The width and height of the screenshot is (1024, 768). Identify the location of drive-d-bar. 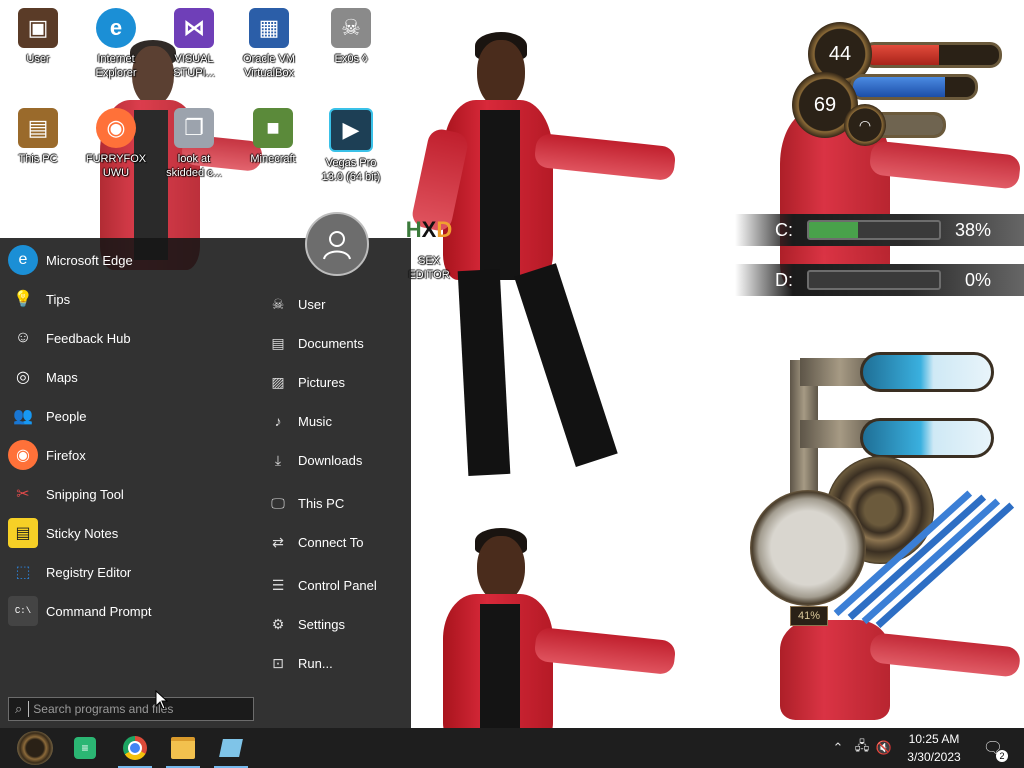
(874, 280).